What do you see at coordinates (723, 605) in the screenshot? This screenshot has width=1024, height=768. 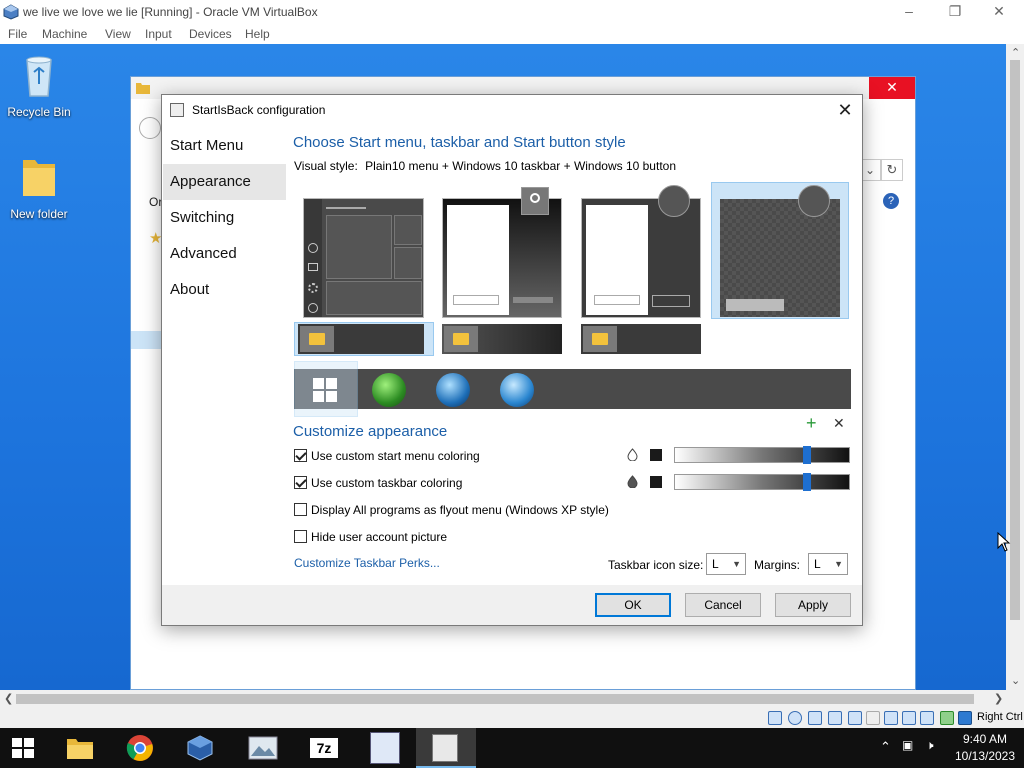 I see `cancel-button: Cancel` at bounding box center [723, 605].